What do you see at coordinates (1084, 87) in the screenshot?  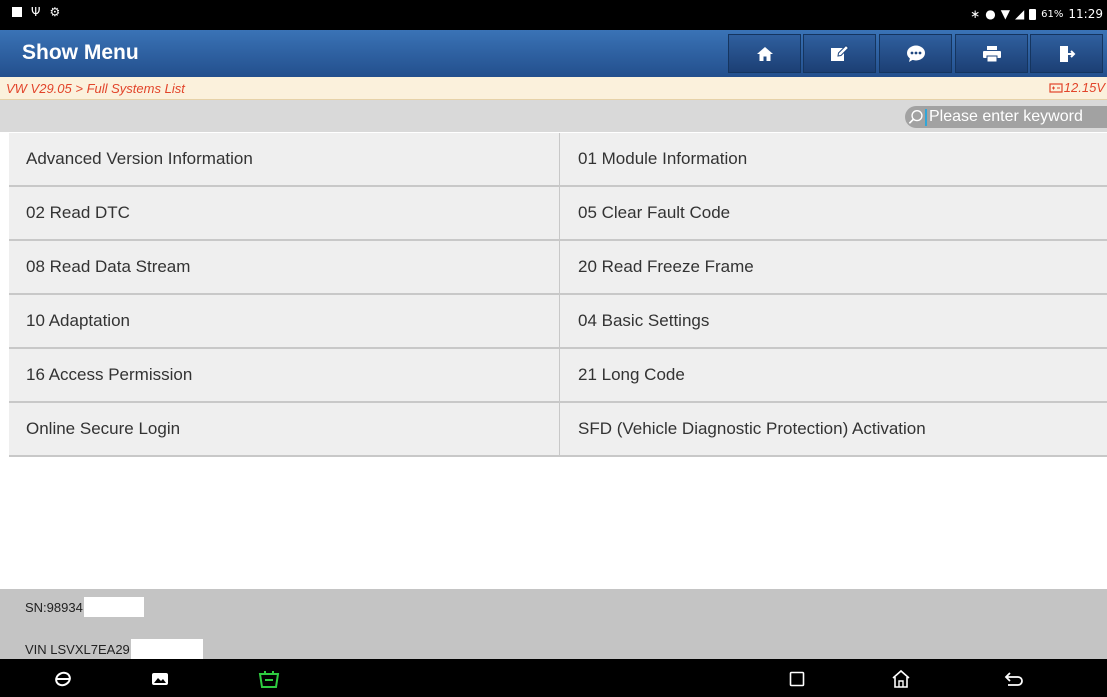 I see `voltage-value: 12.15V` at bounding box center [1084, 87].